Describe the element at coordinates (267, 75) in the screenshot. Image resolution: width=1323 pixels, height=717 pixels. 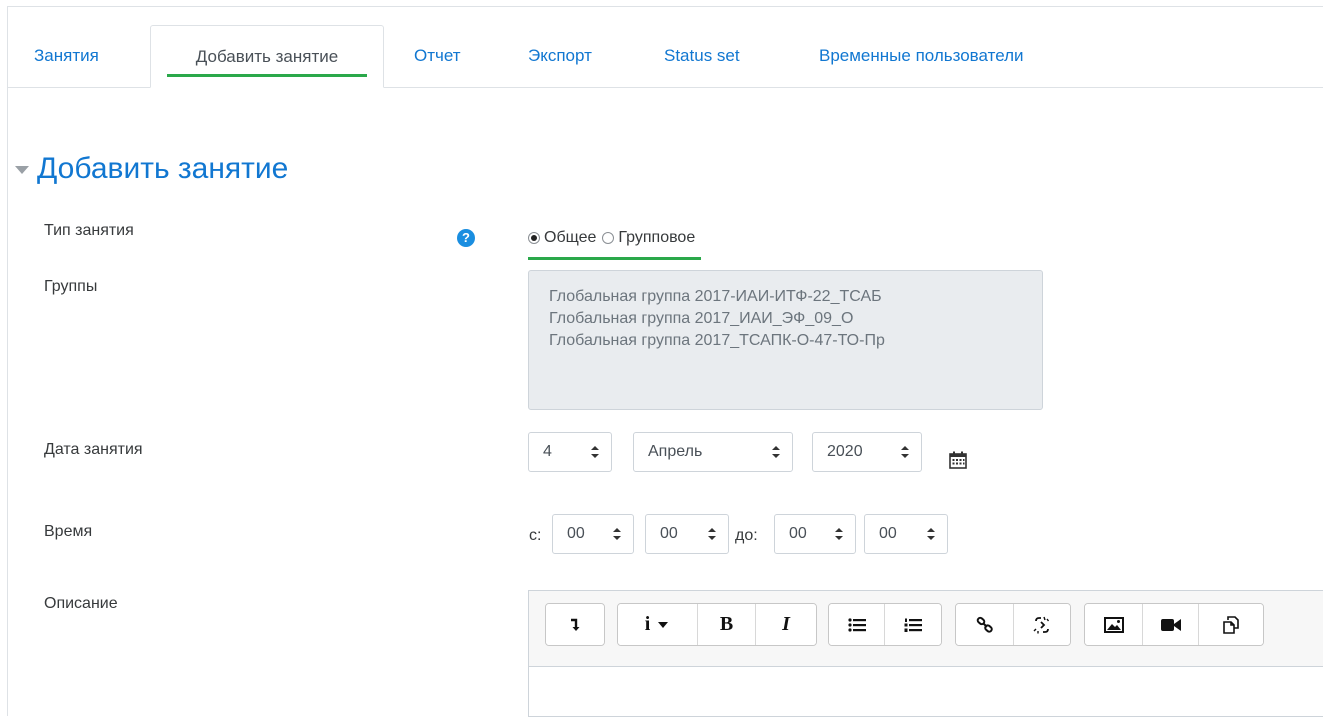
I see `active-tab-underline` at that location.